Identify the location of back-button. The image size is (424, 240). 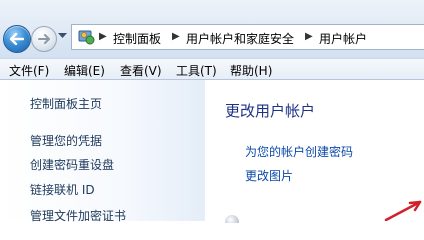
(17, 39).